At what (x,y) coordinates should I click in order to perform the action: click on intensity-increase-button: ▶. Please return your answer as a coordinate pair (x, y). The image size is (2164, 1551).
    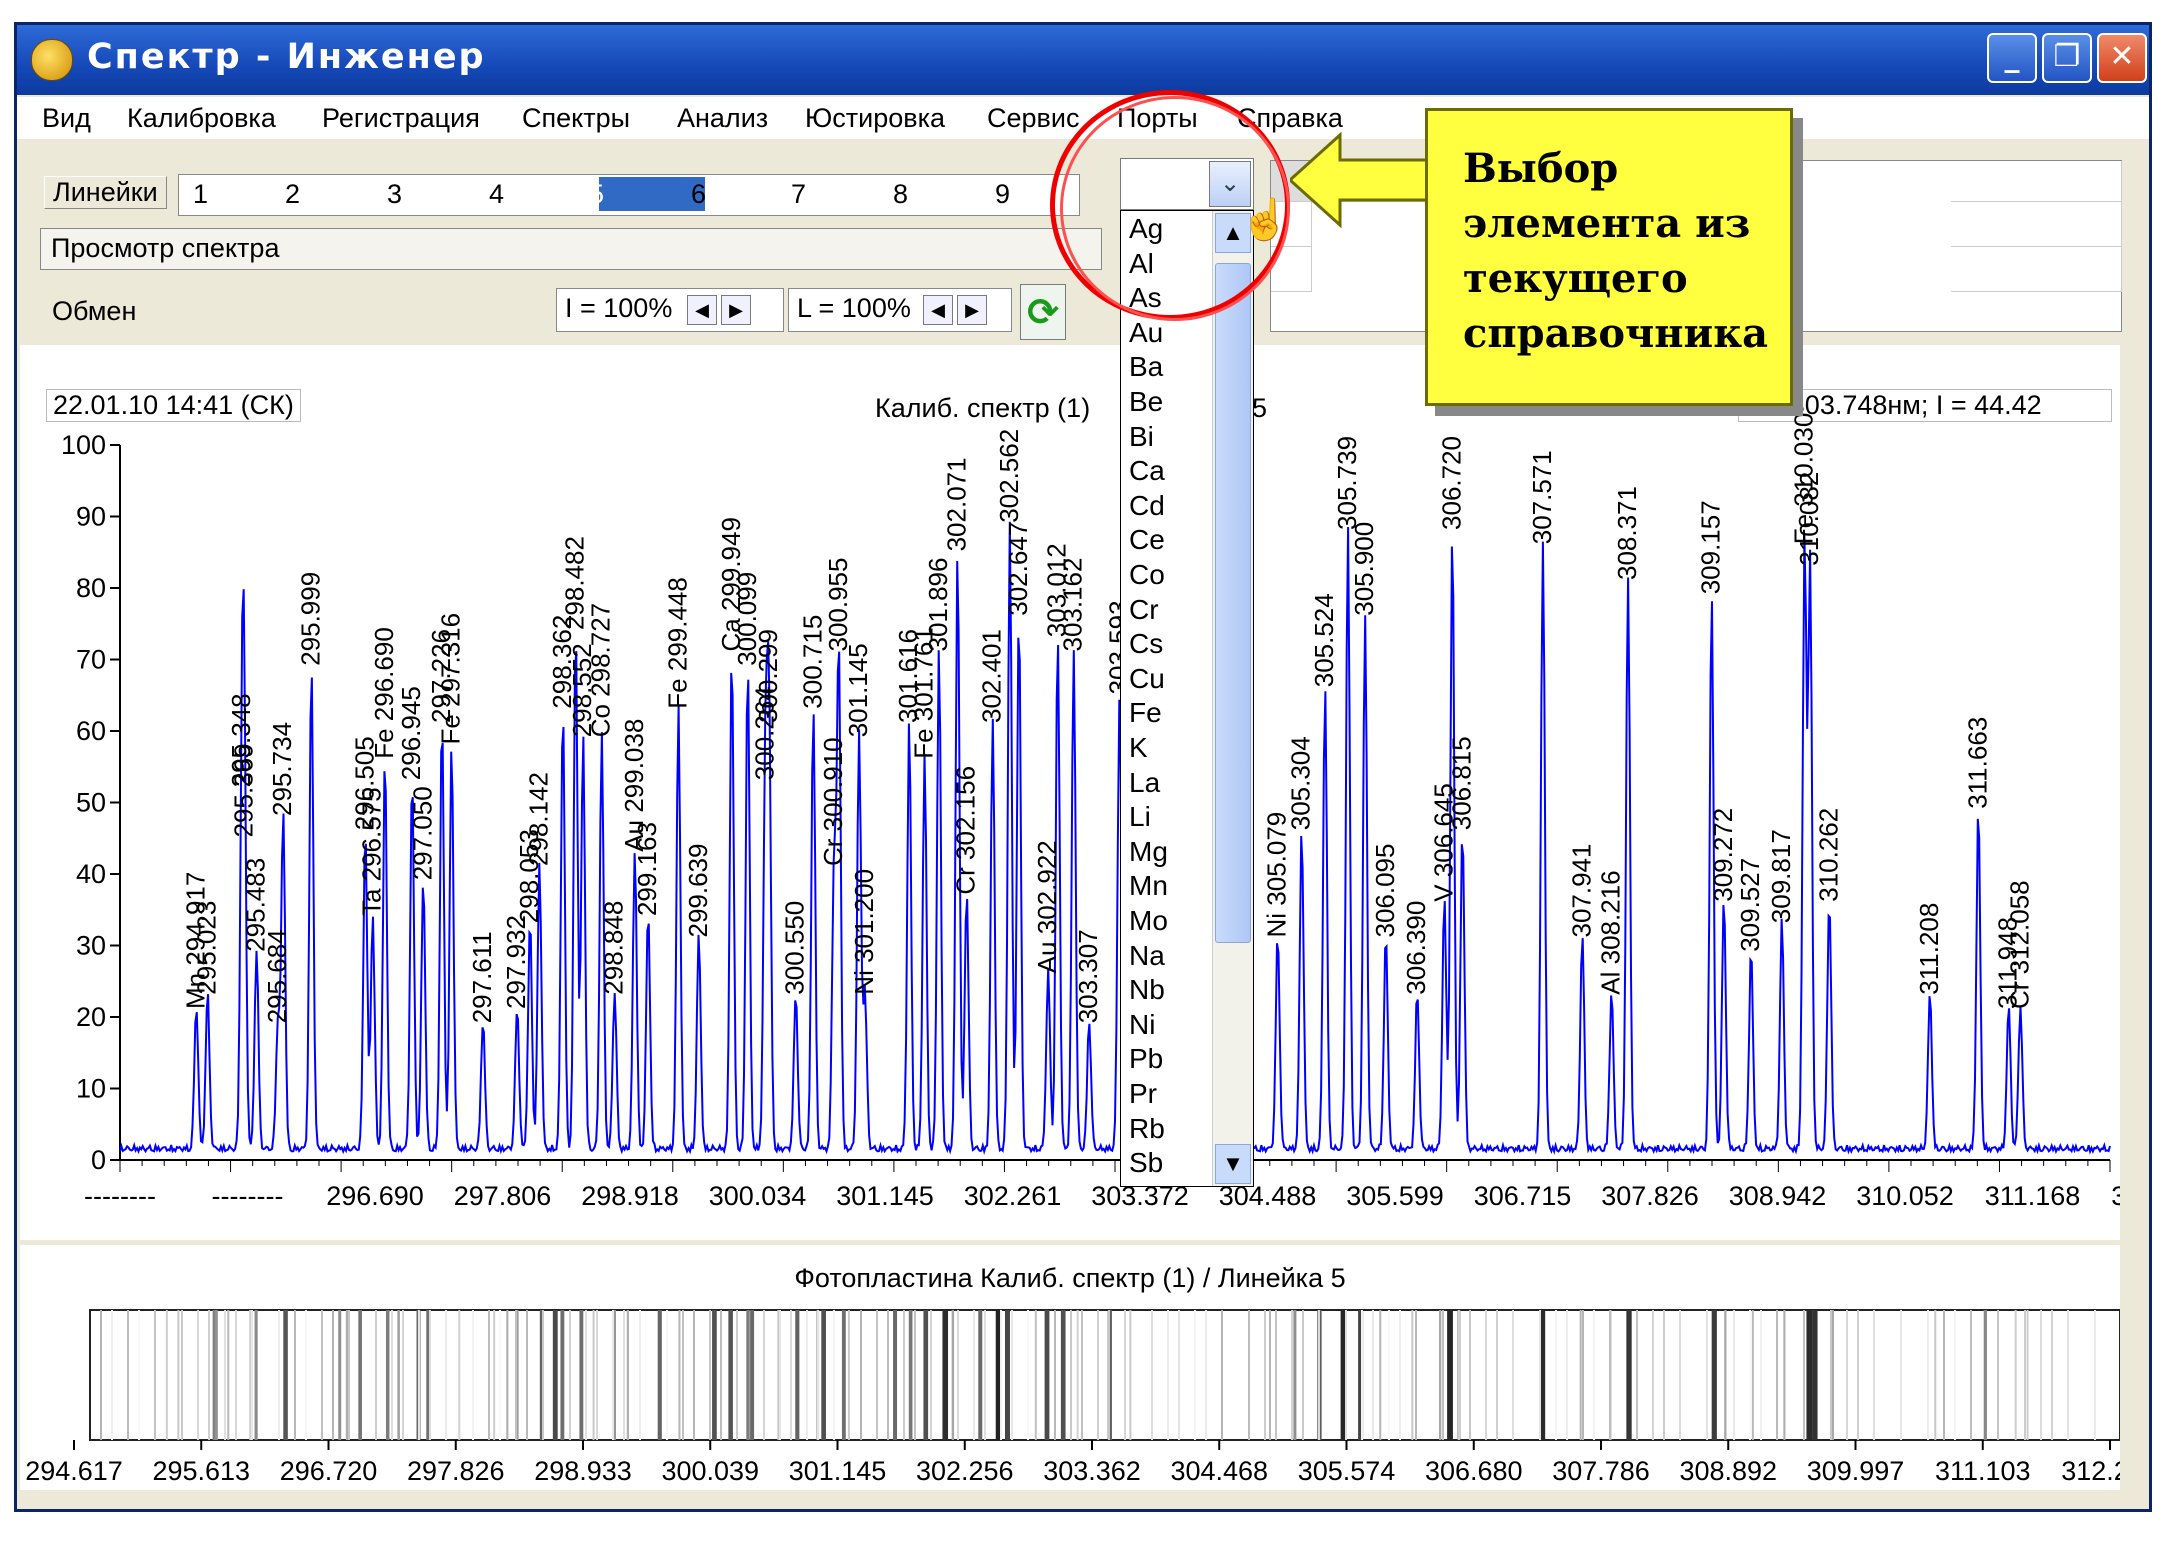
    Looking at the image, I should click on (736, 310).